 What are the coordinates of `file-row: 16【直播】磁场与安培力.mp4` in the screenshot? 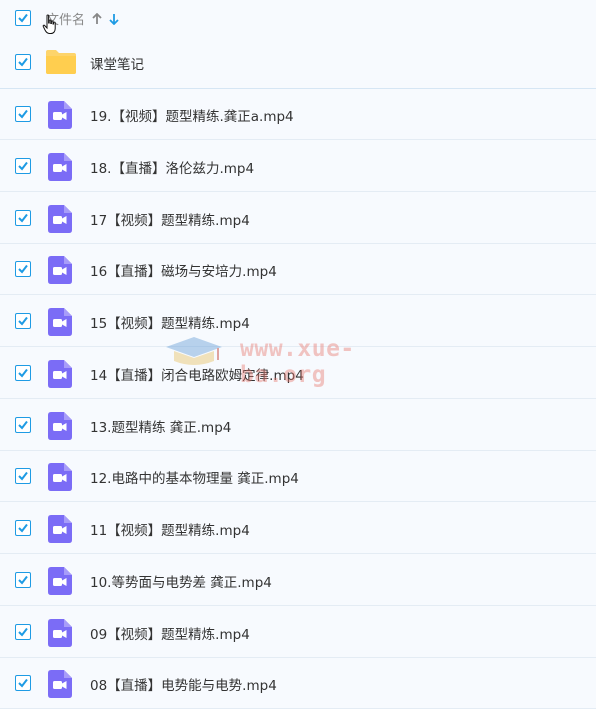 It's located at (298, 270).